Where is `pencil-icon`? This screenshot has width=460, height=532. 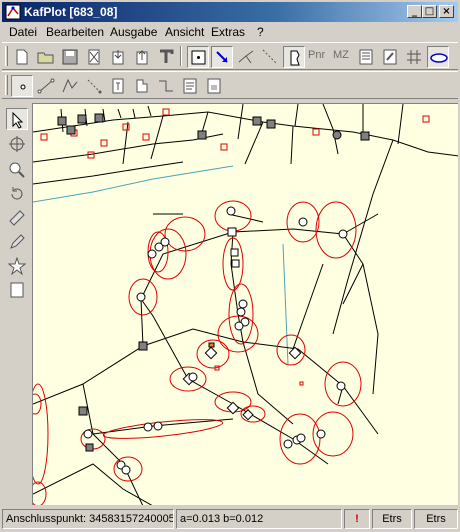
pencil-icon is located at coordinates (17, 241).